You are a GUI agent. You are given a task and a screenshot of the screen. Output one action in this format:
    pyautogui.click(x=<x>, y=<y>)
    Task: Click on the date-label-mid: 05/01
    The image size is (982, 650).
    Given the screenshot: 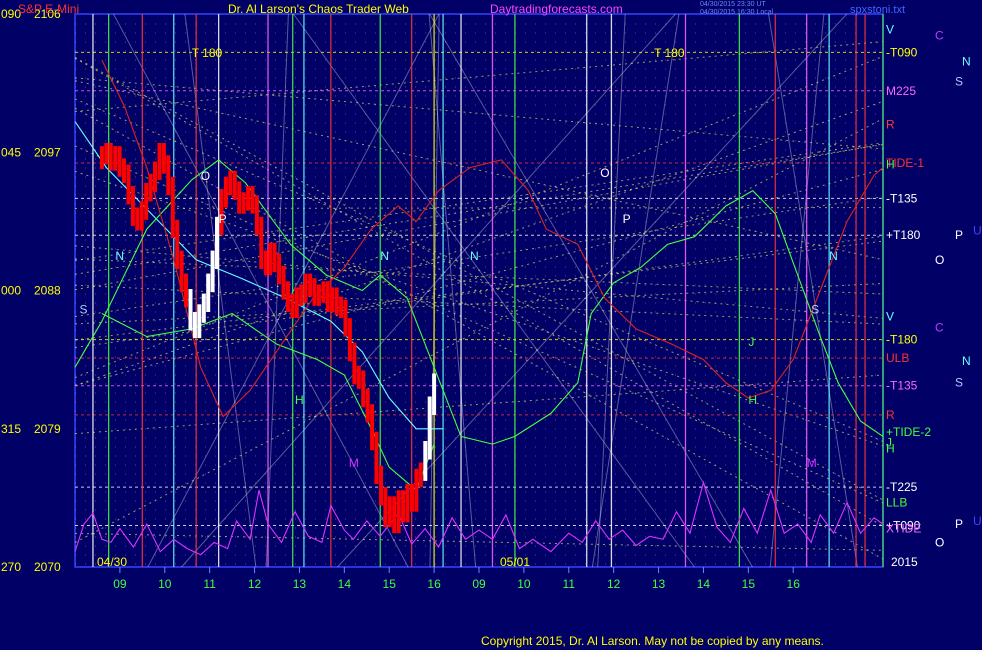 What is the action you would take?
    pyautogui.click(x=515, y=562)
    